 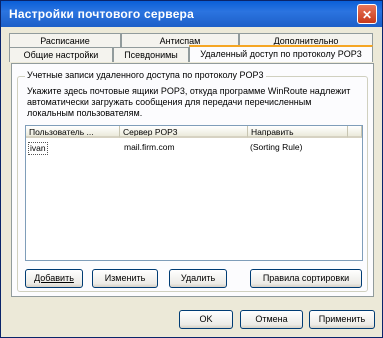 I want to click on apply-button: Применить, so click(x=342, y=319).